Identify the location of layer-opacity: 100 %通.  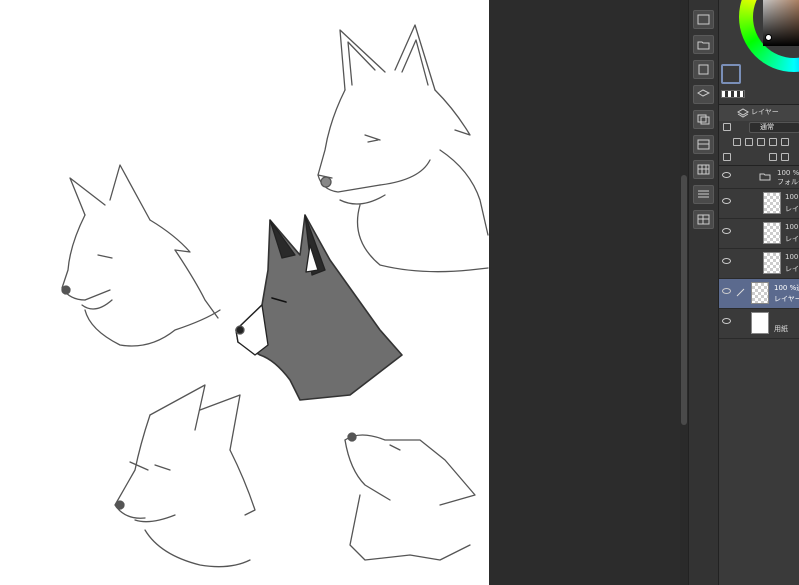
(786, 288).